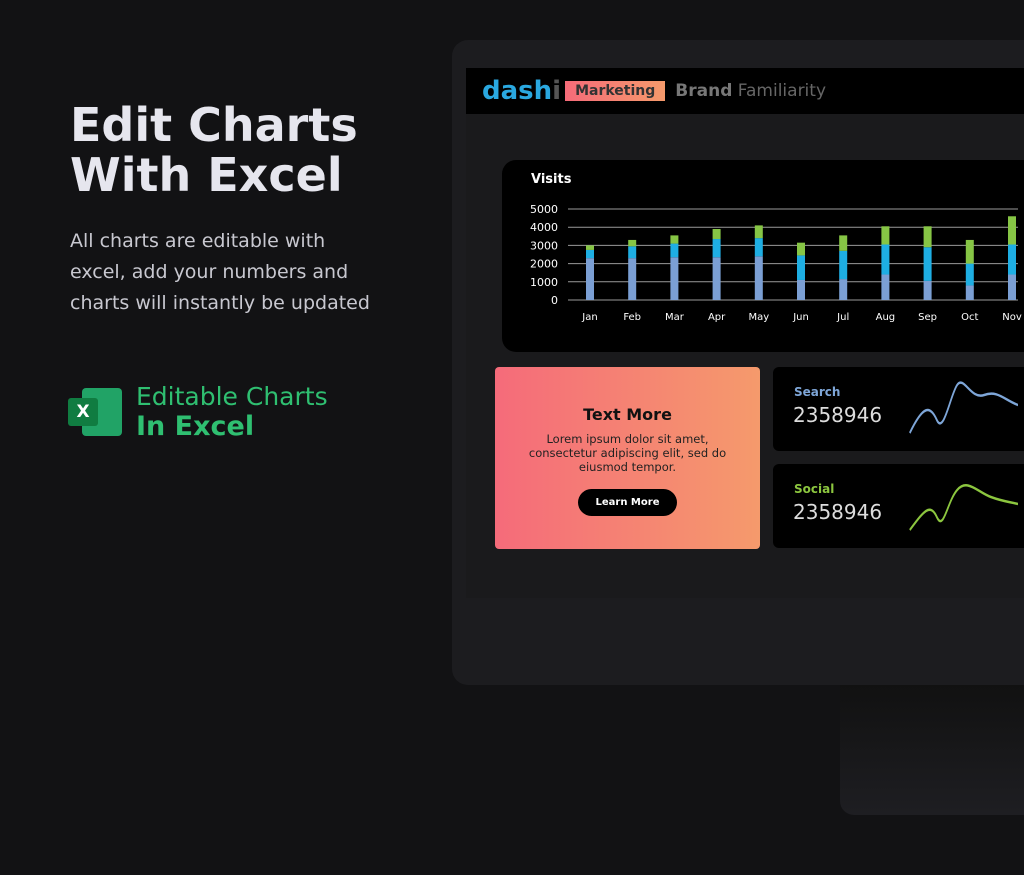 The image size is (1024, 875). Describe the element at coordinates (758, 317) in the screenshot. I see `x-tick-label: May` at that location.